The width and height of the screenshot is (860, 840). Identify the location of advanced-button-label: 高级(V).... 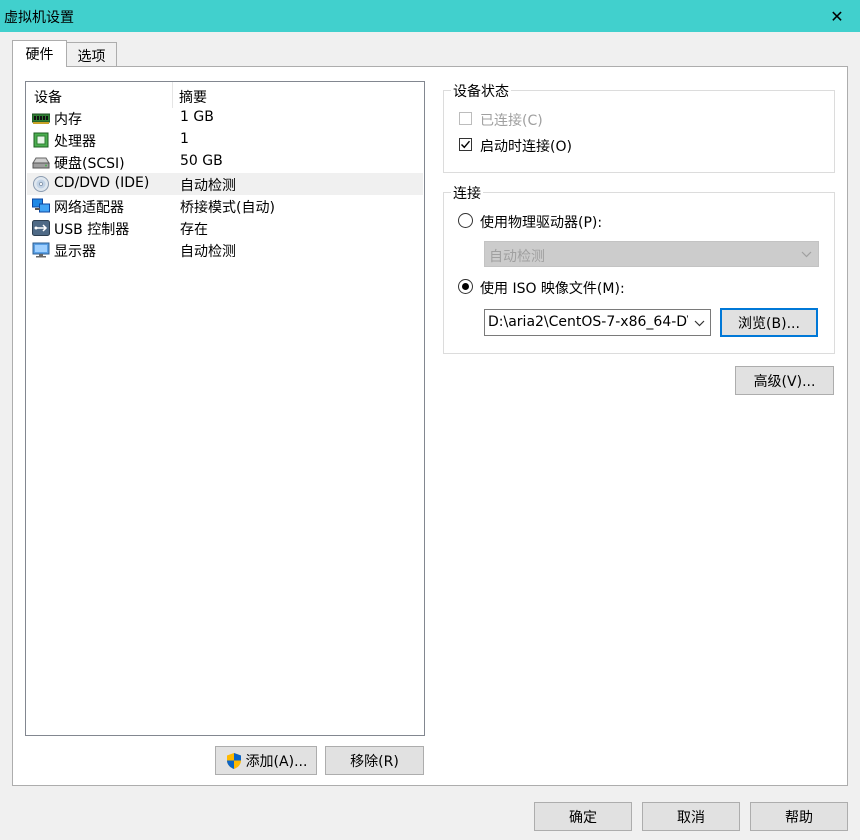
(784, 381).